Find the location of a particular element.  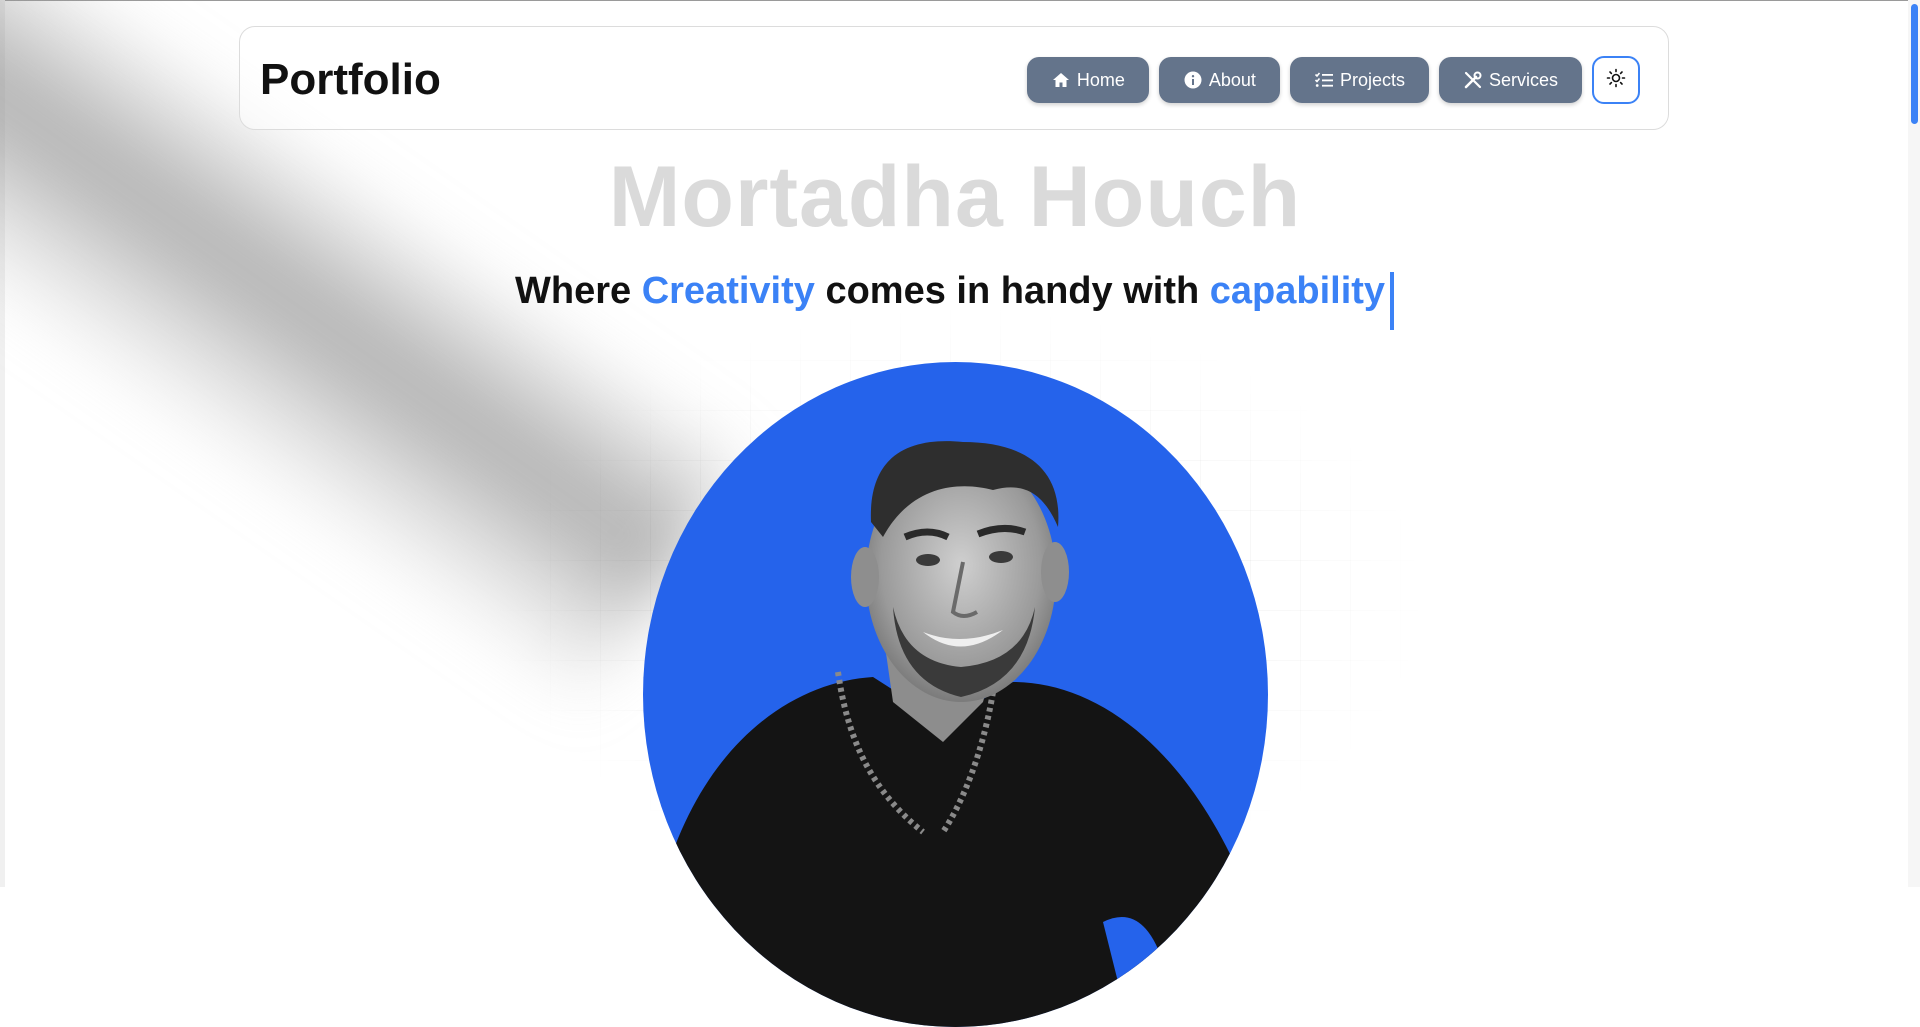

tagline-highlight-capability: capability is located at coordinates (1297, 291).